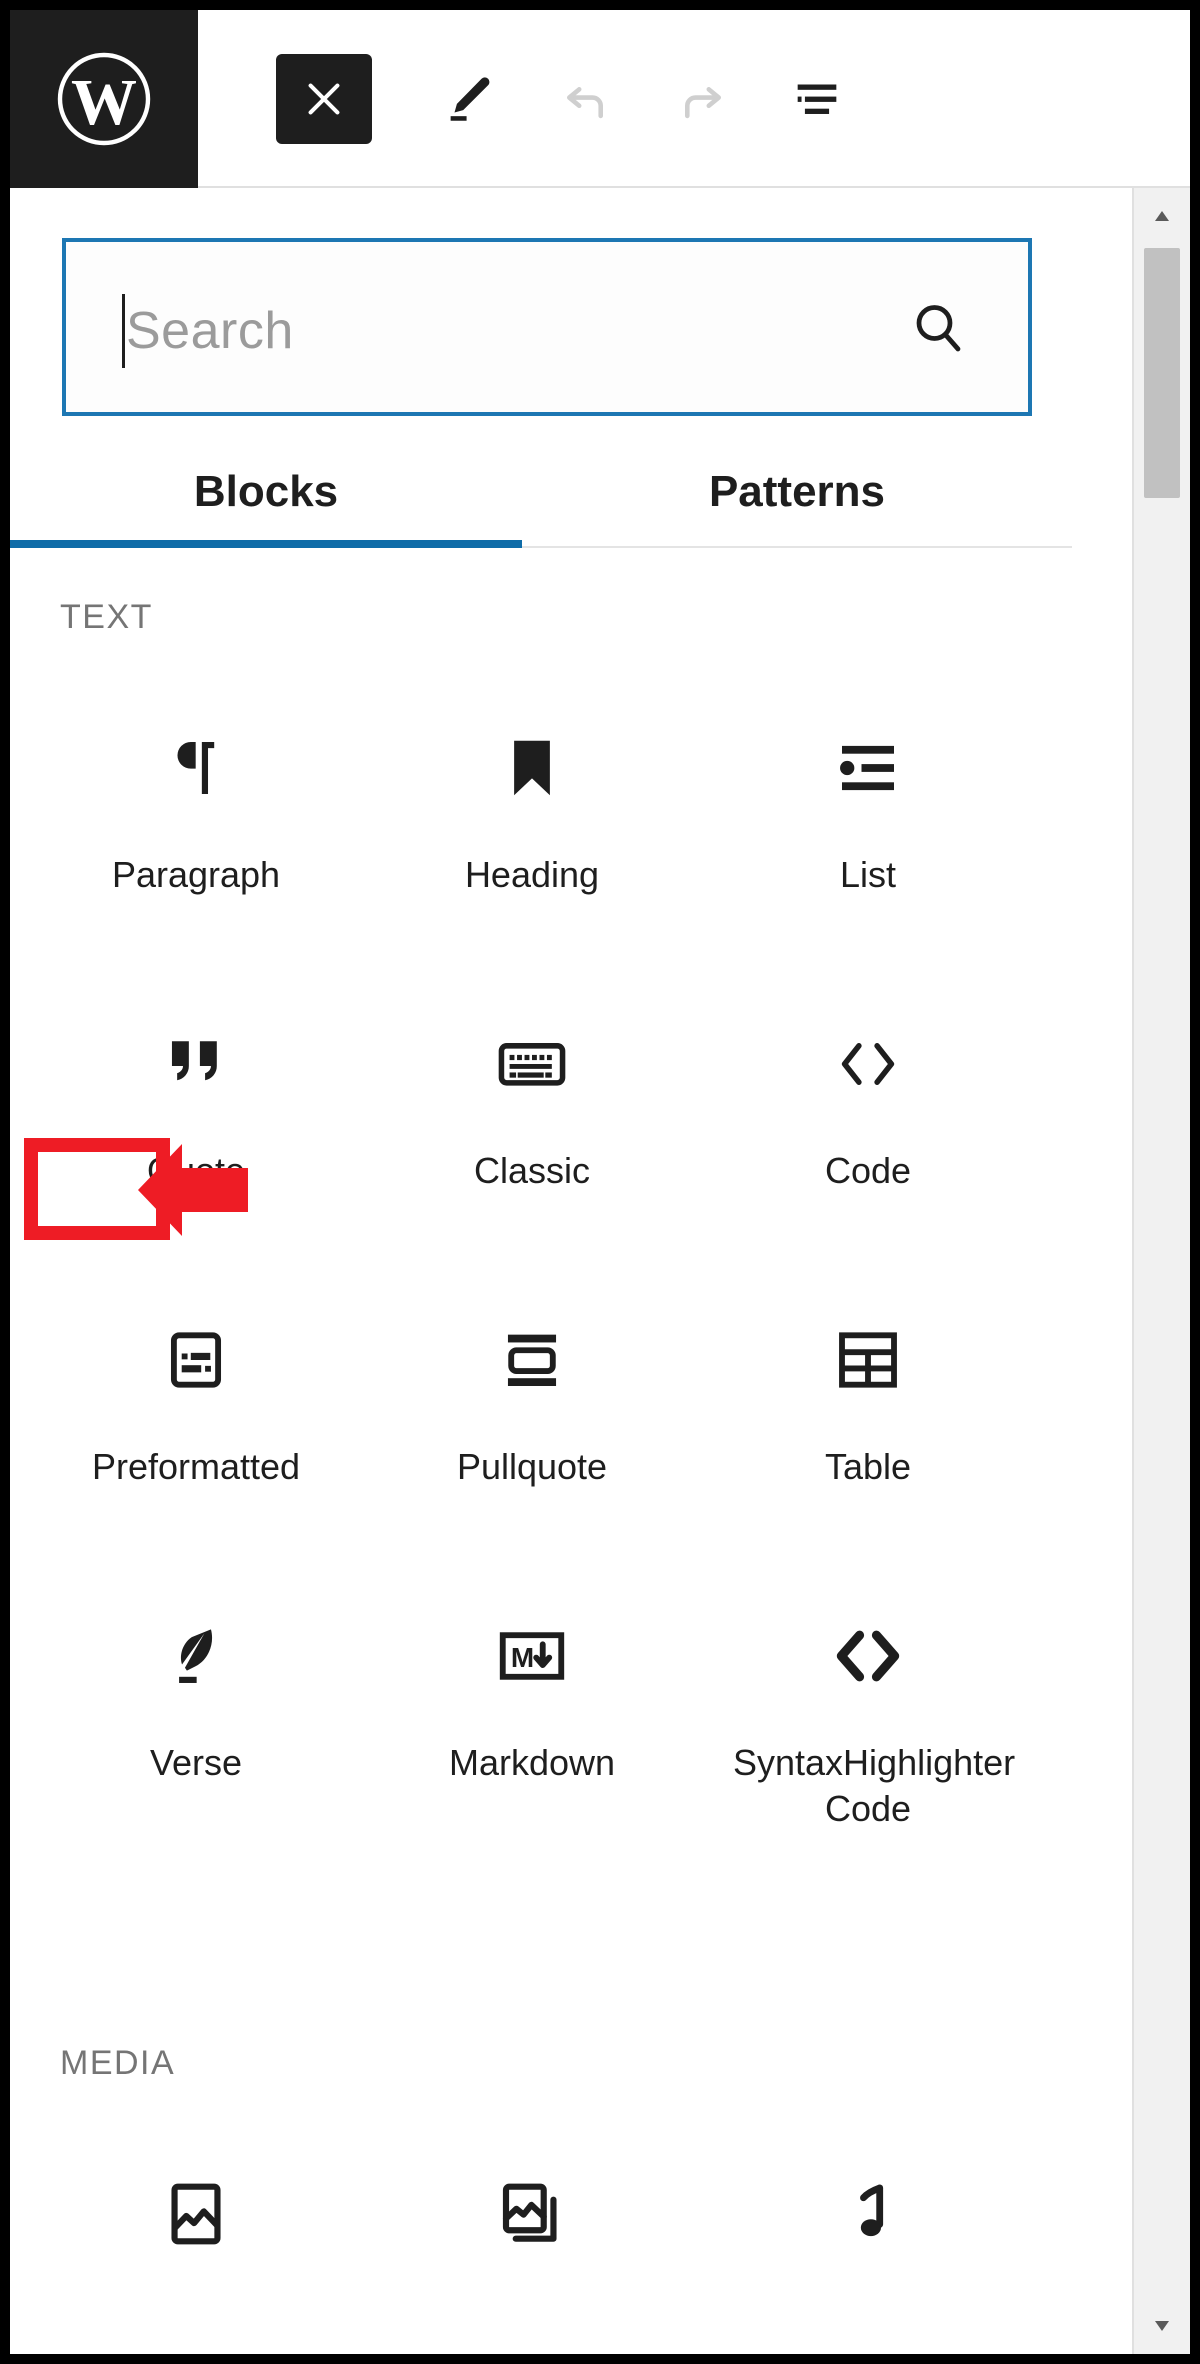  What do you see at coordinates (532, 2214) in the screenshot?
I see `gallery-icon` at bounding box center [532, 2214].